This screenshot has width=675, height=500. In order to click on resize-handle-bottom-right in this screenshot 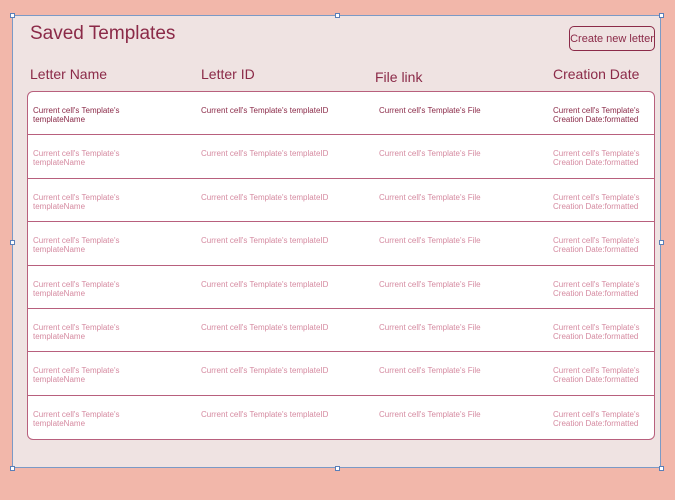, I will do `click(661, 468)`.